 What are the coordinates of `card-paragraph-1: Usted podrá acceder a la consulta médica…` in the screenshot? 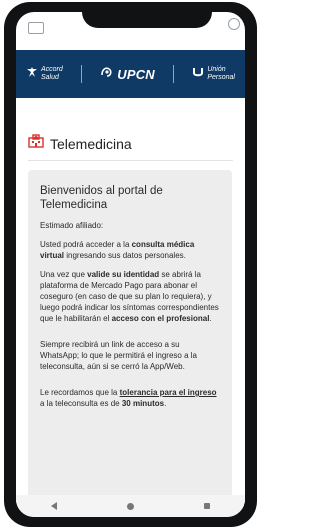 It's located at (130, 250).